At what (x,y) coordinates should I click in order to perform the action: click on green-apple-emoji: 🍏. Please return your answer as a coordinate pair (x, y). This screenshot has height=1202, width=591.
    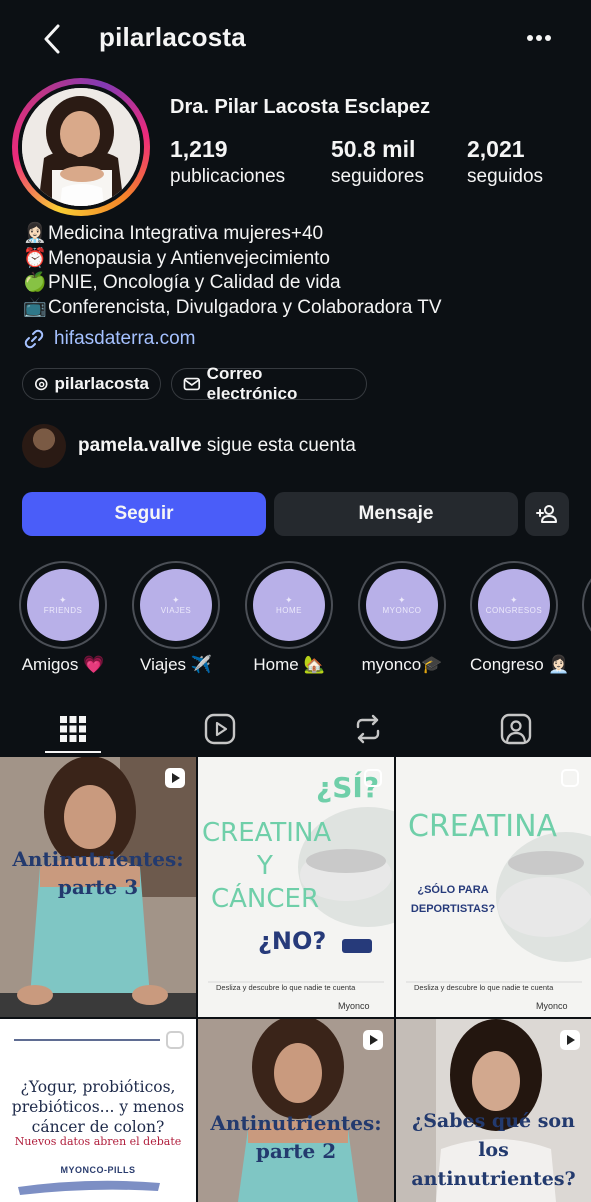
    Looking at the image, I should click on (35, 282).